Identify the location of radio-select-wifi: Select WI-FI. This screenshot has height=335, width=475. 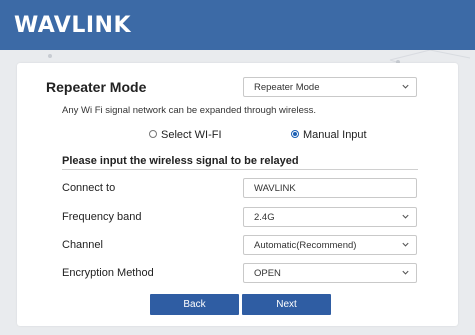
(185, 135).